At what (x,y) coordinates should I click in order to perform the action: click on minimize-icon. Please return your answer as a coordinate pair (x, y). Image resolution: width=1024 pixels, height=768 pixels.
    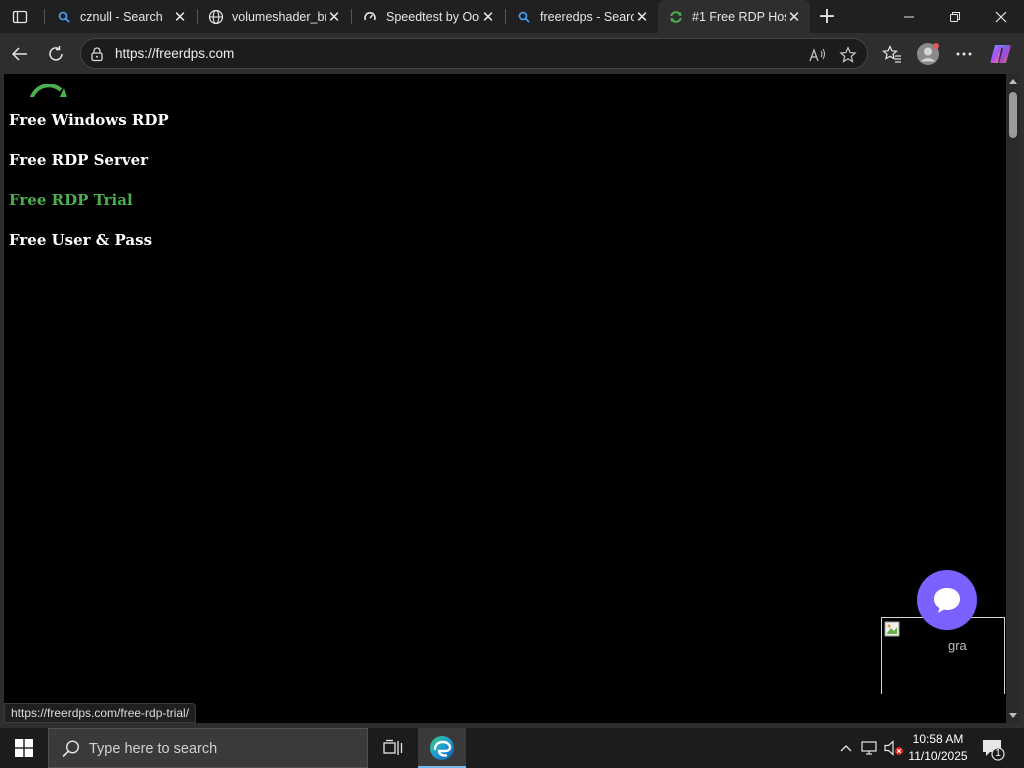
    Looking at the image, I should click on (909, 16).